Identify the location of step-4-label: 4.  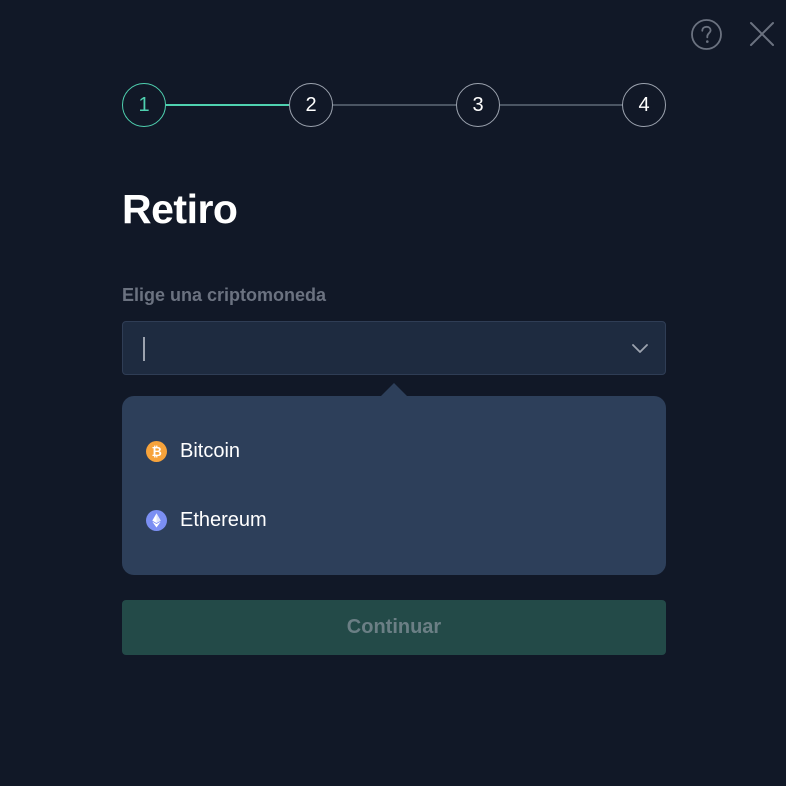
(644, 104).